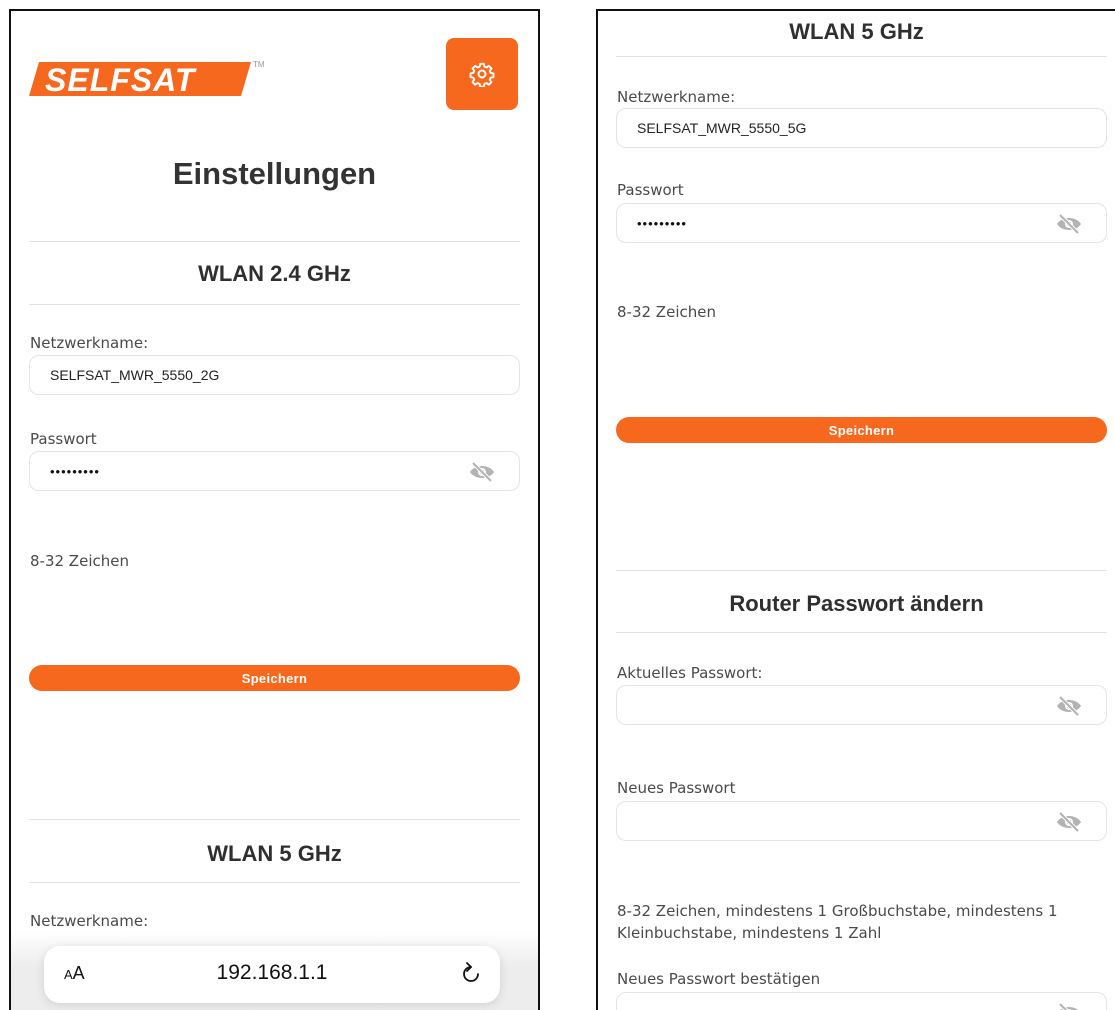  Describe the element at coordinates (89, 343) in the screenshot. I see `wlan24-ssid-label: Netzwerkname:` at that location.